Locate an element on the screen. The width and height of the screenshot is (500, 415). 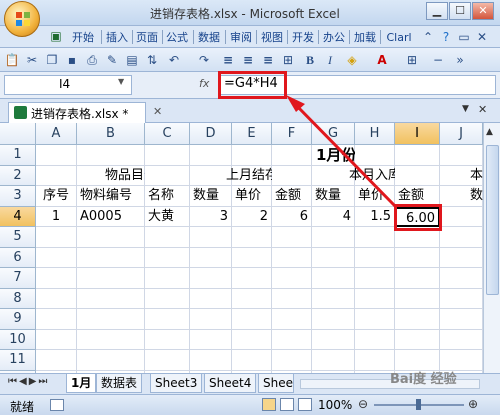
sheet-tab-5: Sheet is located at coordinates (276, 383).